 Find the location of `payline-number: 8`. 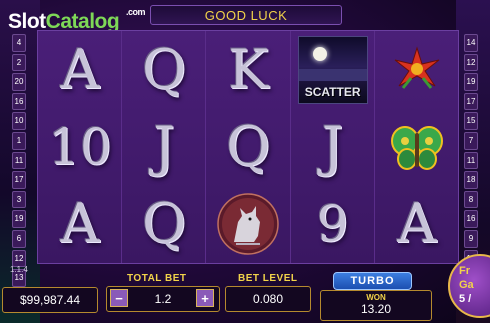

payline-number: 8 is located at coordinates (471, 199).